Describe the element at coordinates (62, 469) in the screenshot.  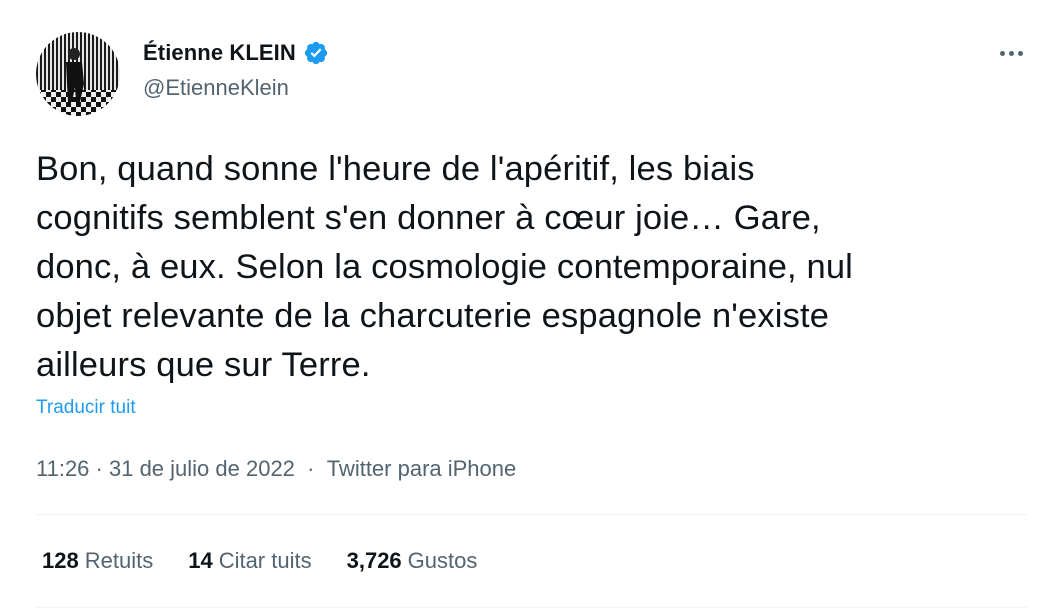
I see `tweet-time: 11:26` at that location.